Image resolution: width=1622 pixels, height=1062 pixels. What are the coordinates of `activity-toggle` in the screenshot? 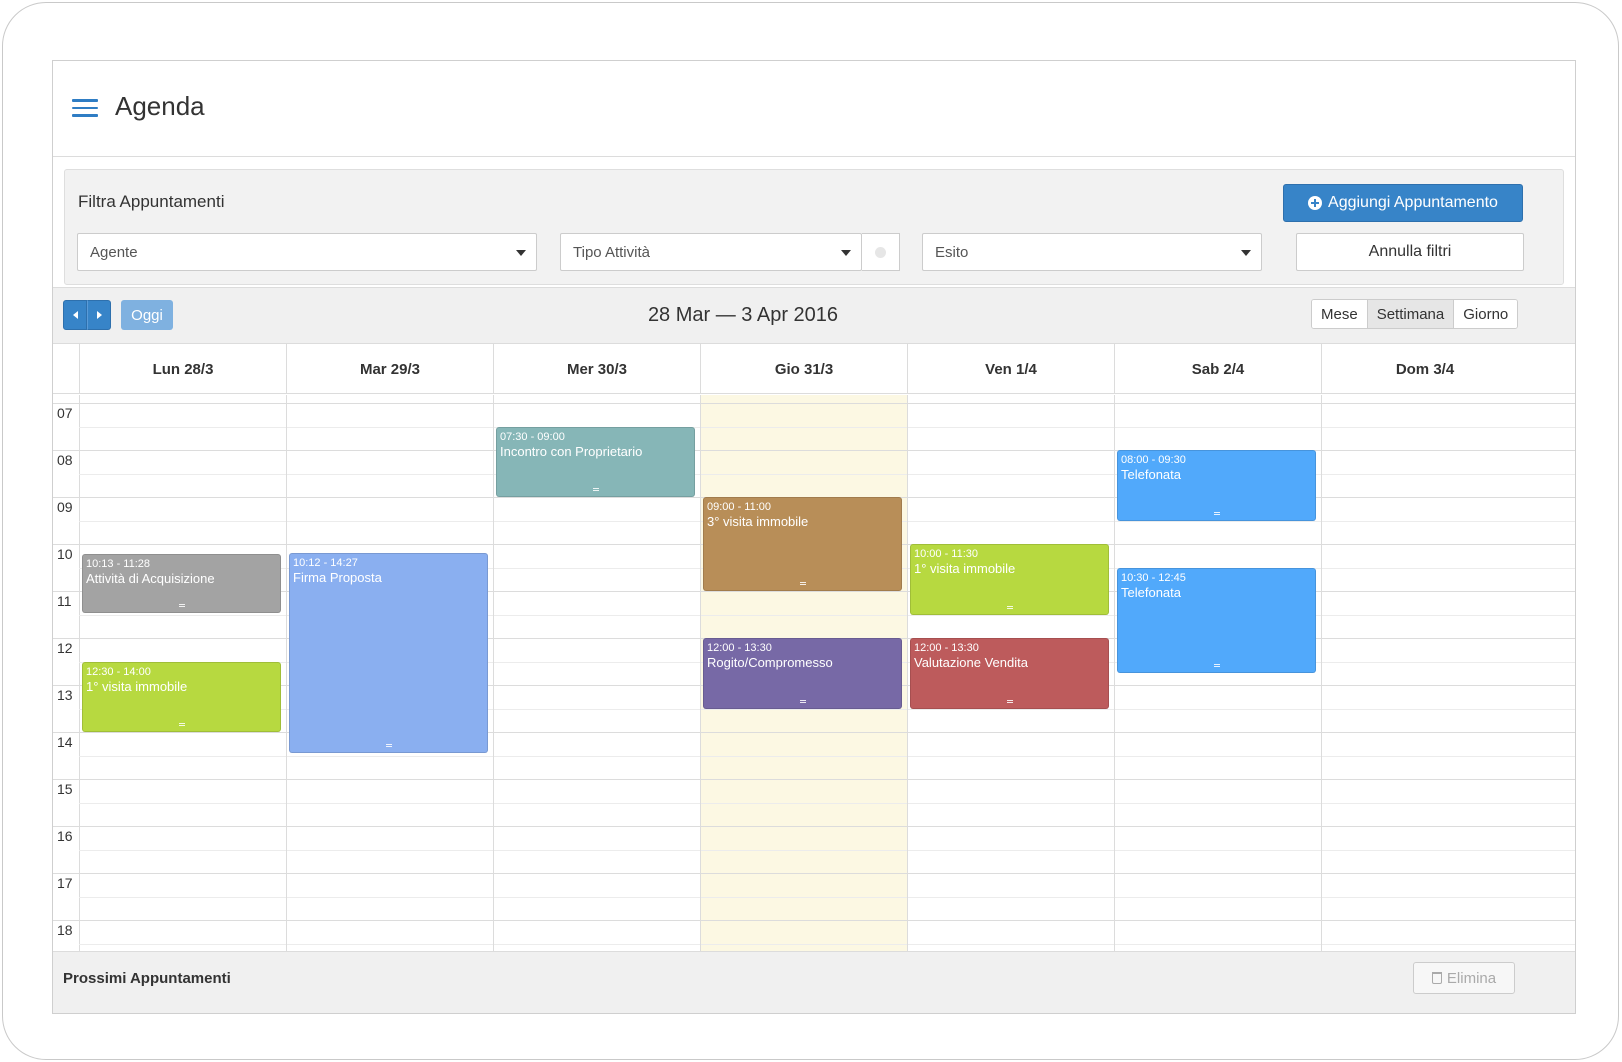 It's located at (881, 252).